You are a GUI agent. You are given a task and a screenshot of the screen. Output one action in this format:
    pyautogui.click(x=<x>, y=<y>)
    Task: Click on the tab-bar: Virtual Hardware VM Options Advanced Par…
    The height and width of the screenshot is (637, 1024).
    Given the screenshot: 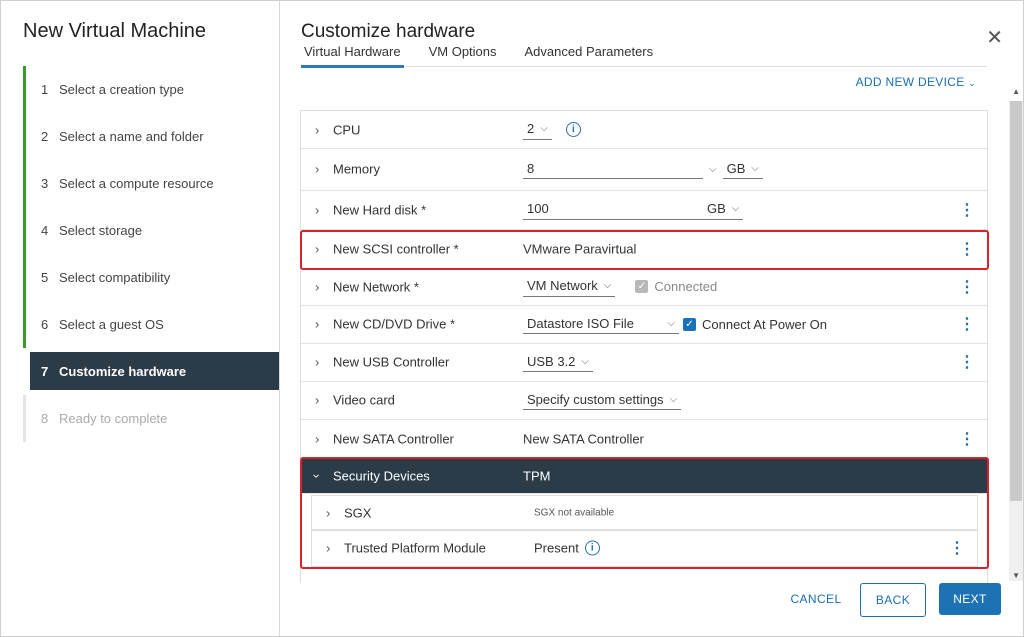 What is the action you would take?
    pyautogui.click(x=644, y=56)
    